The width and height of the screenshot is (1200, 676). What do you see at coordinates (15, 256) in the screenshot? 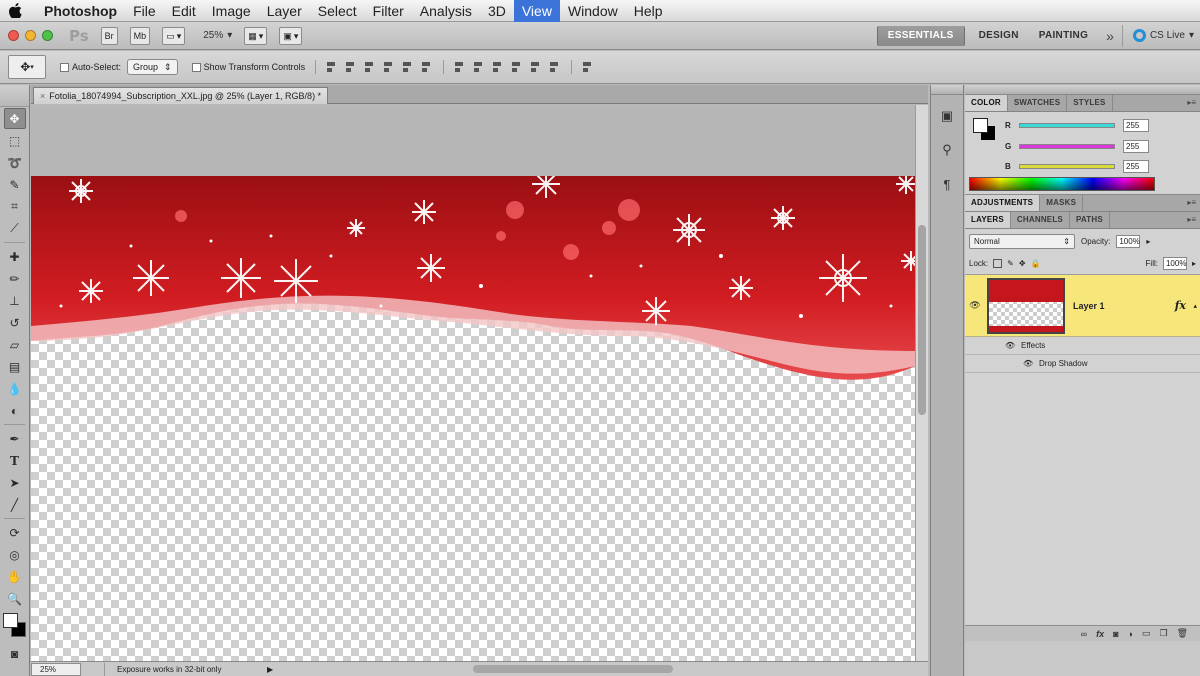
I see `healing-brush-tool-icon: ✚` at bounding box center [15, 256].